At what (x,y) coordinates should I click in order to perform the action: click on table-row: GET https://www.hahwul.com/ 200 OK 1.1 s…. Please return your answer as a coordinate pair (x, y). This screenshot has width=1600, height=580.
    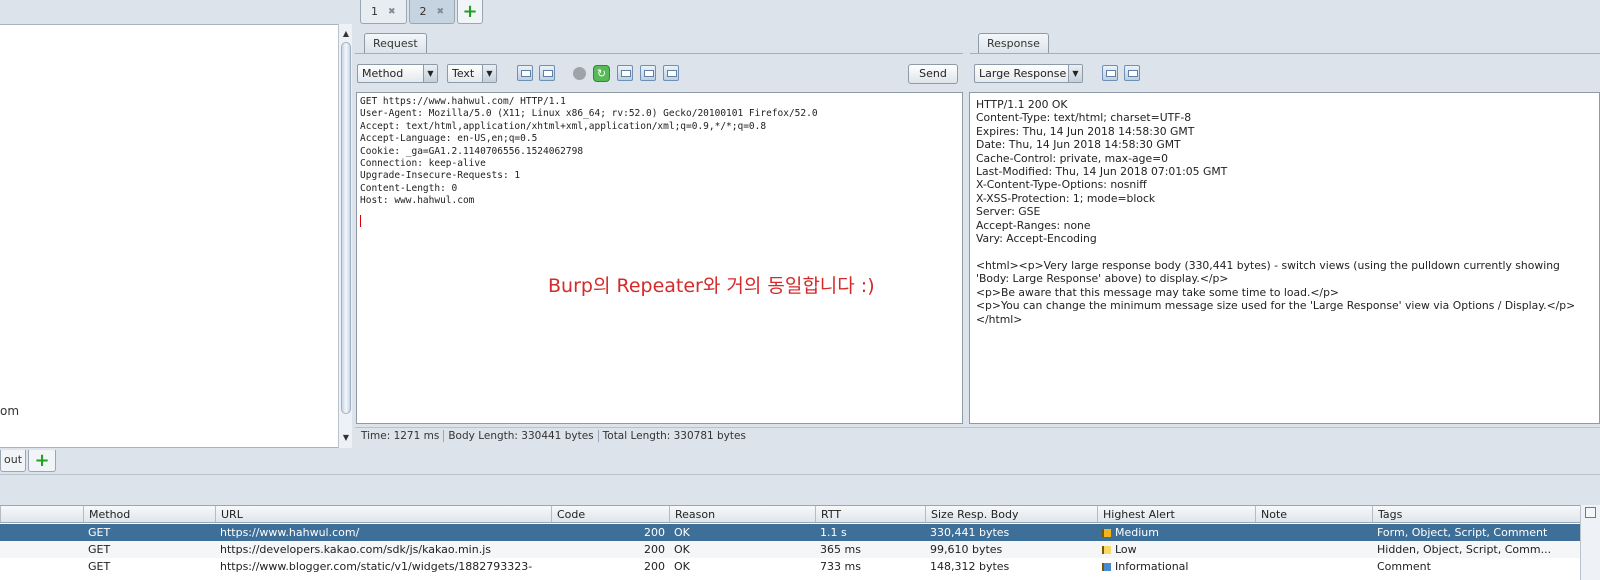
    Looking at the image, I should click on (790, 532).